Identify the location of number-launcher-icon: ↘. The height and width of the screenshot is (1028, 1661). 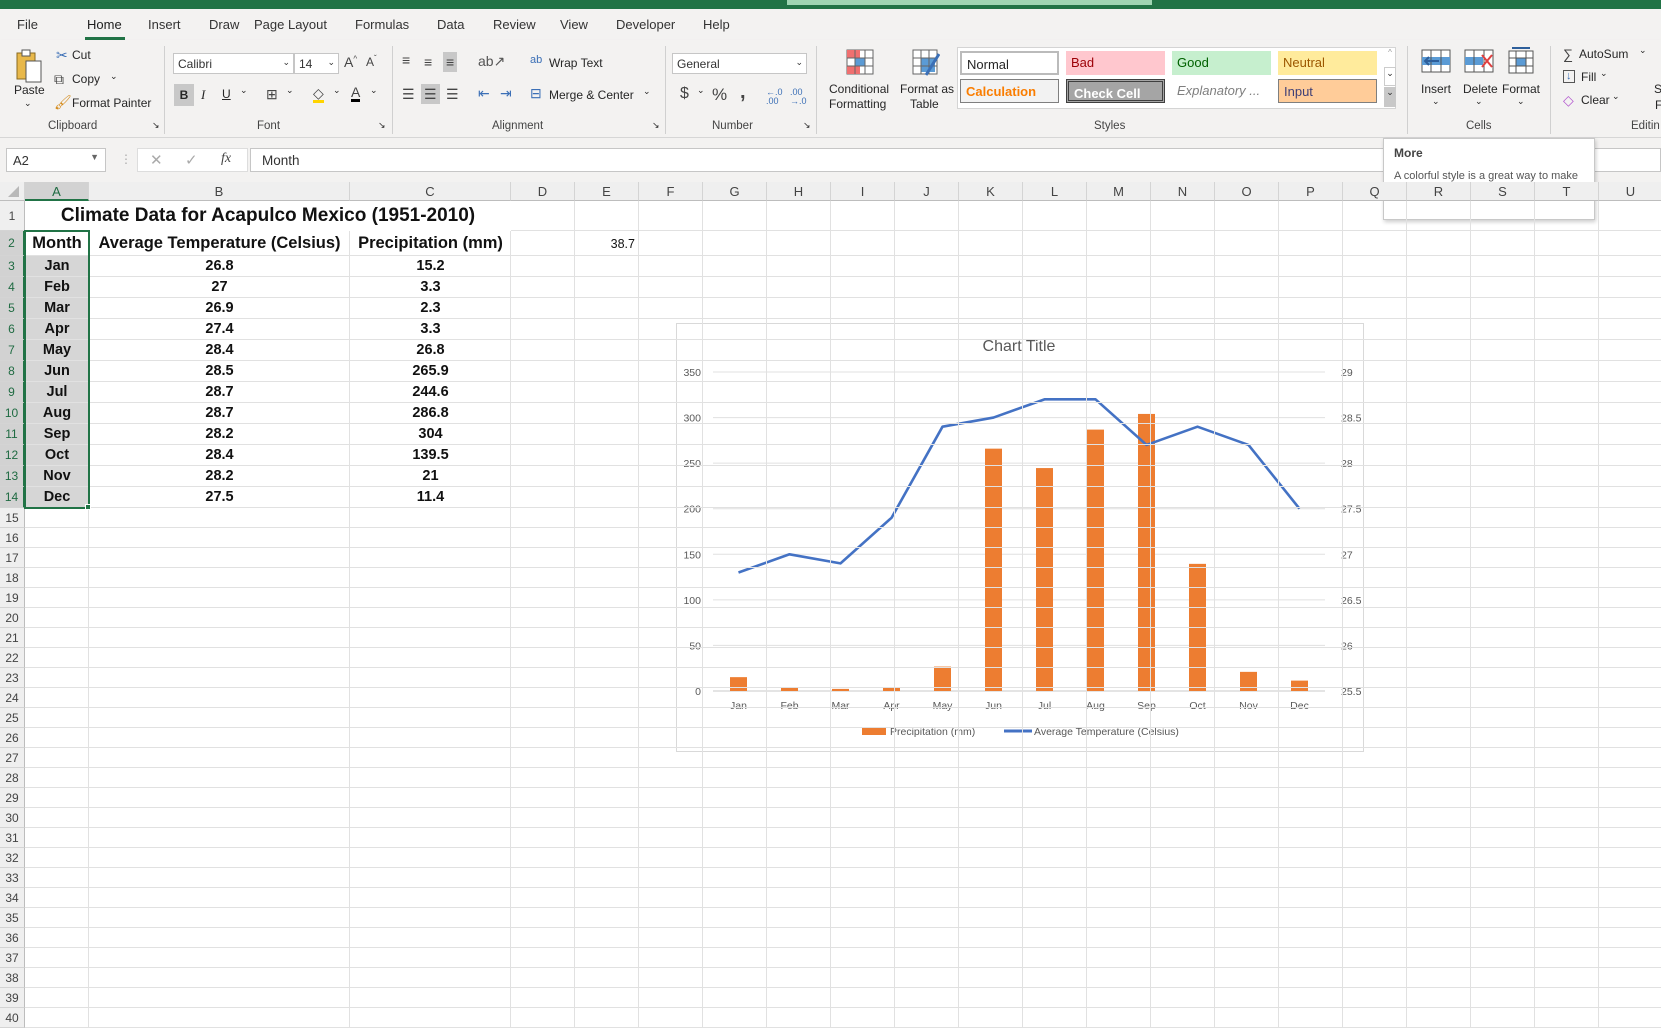
(807, 125).